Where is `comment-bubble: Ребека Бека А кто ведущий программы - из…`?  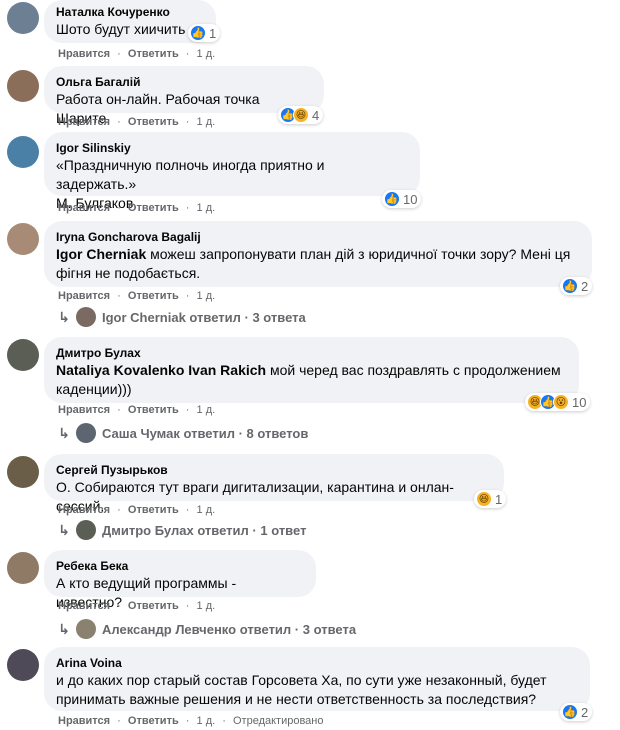
comment-bubble: Ребека Бека А кто ведущий программы - из… is located at coordinates (180, 580).